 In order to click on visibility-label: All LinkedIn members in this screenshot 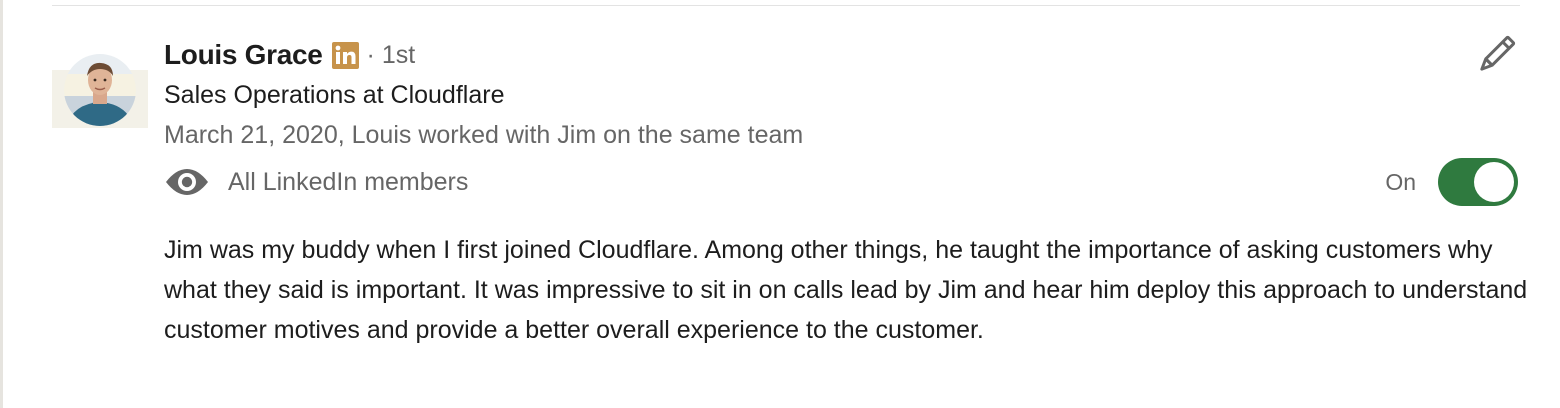, I will do `click(348, 181)`.